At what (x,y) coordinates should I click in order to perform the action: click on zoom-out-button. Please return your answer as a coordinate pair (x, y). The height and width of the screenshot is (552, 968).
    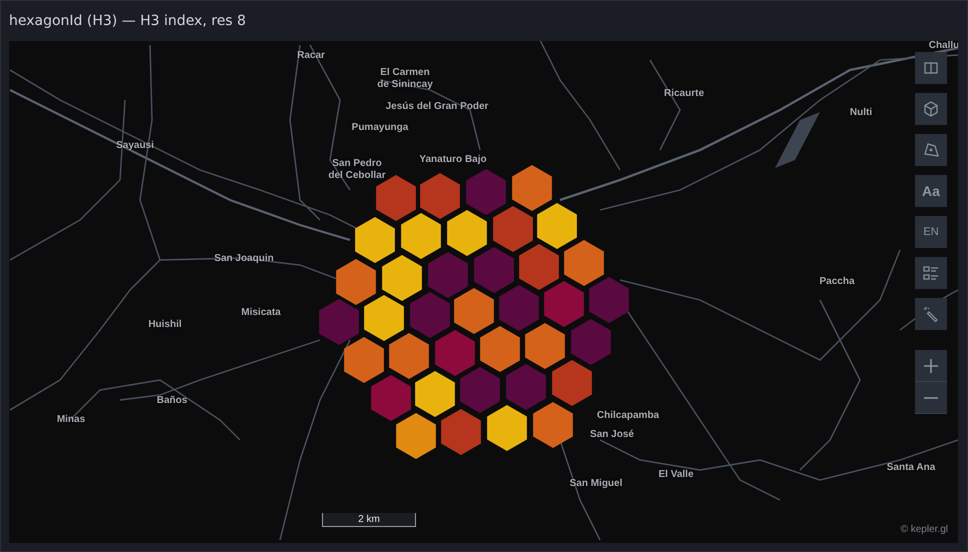
    Looking at the image, I should click on (931, 398).